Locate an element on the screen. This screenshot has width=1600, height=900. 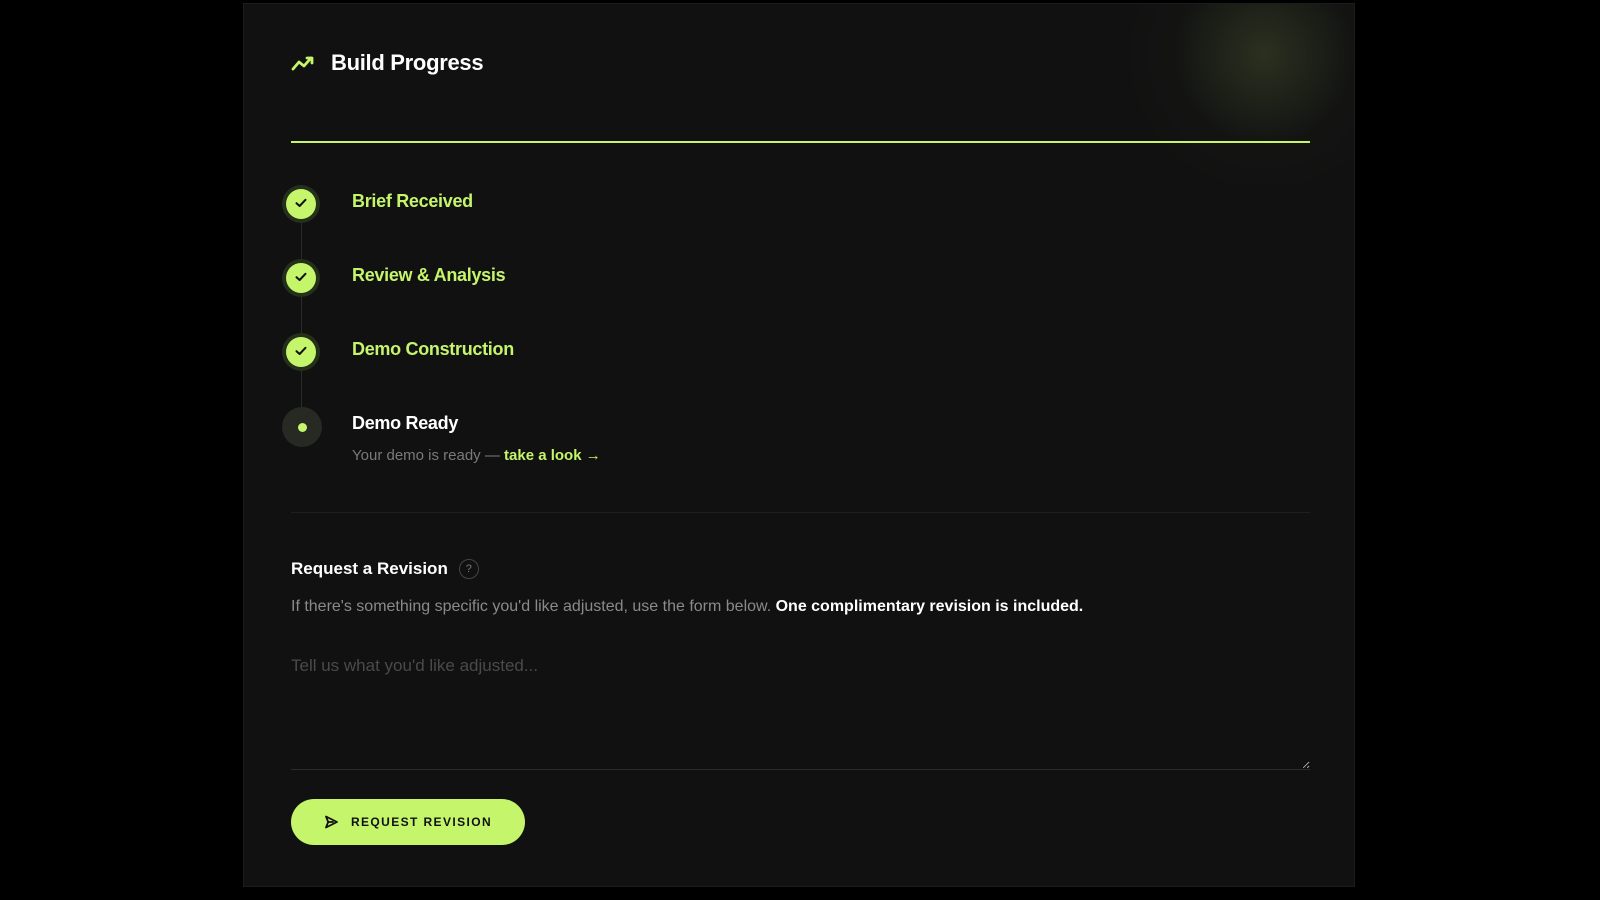
revision-header: Request a Revision ? is located at coordinates (385, 569).